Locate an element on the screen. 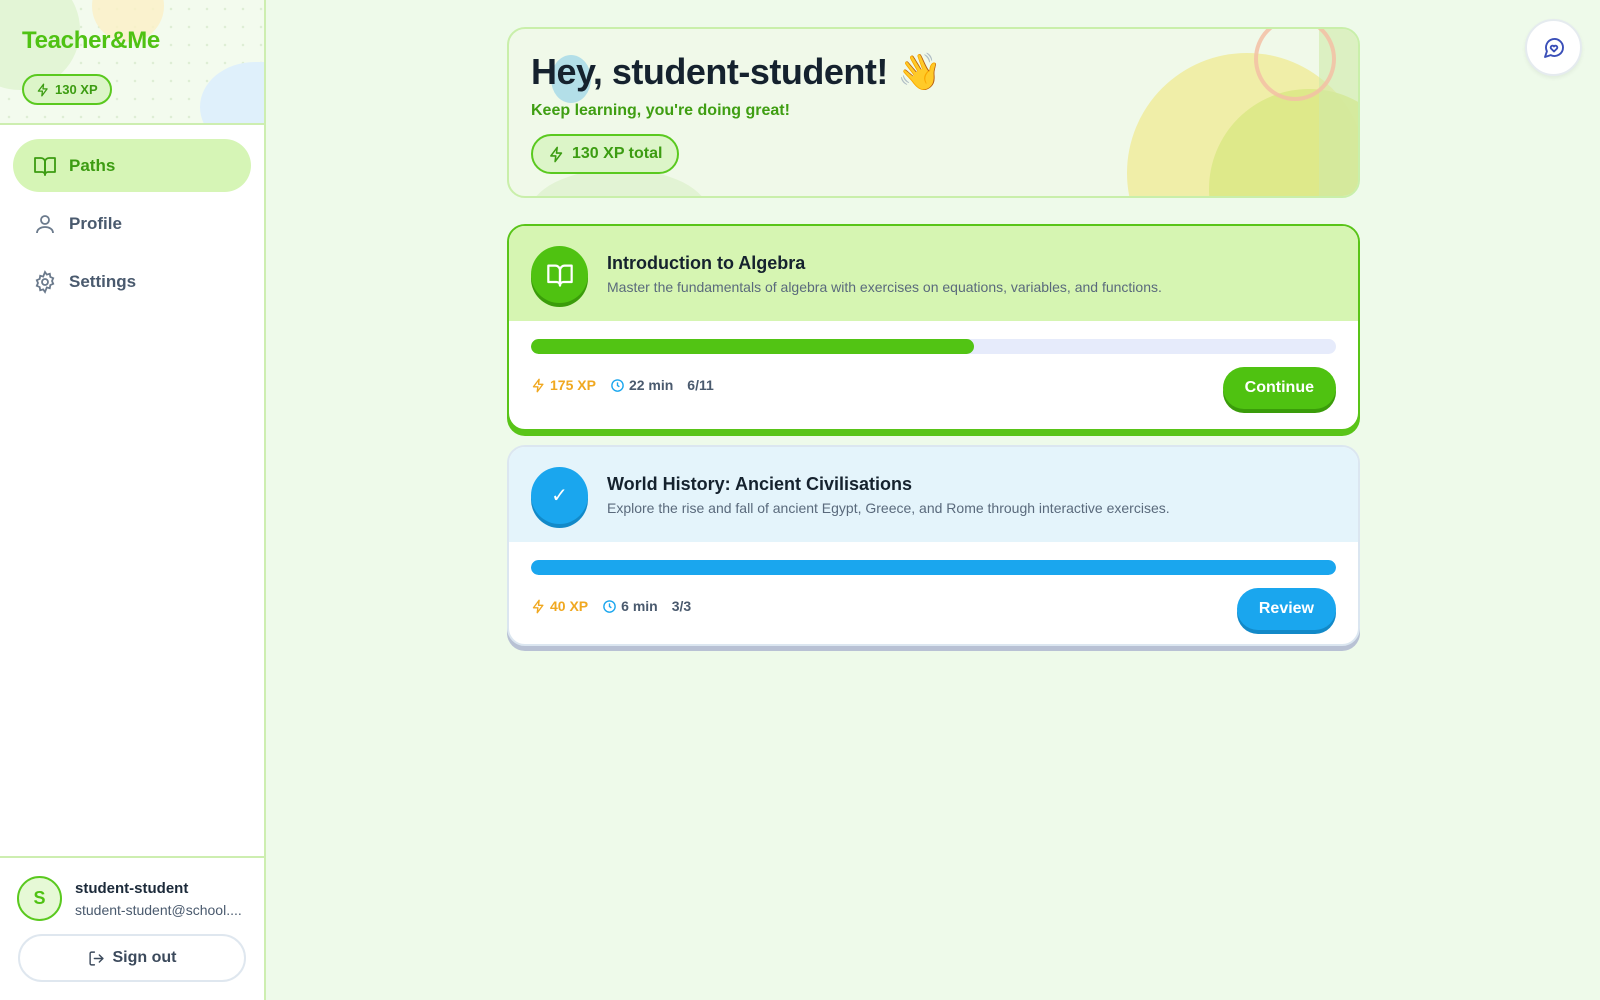 The width and height of the screenshot is (1600, 1000). sign-out-label: Sign out is located at coordinates (144, 957).